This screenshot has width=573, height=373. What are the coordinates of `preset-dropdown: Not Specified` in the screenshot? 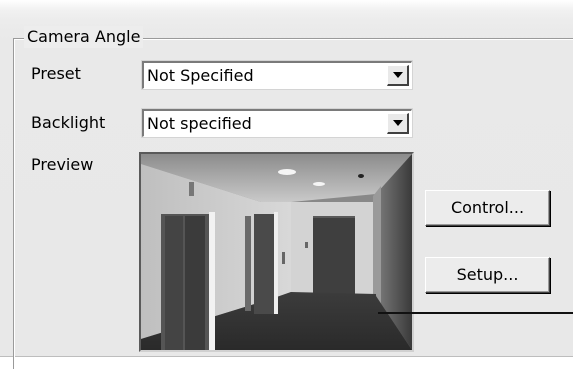 It's located at (277, 75).